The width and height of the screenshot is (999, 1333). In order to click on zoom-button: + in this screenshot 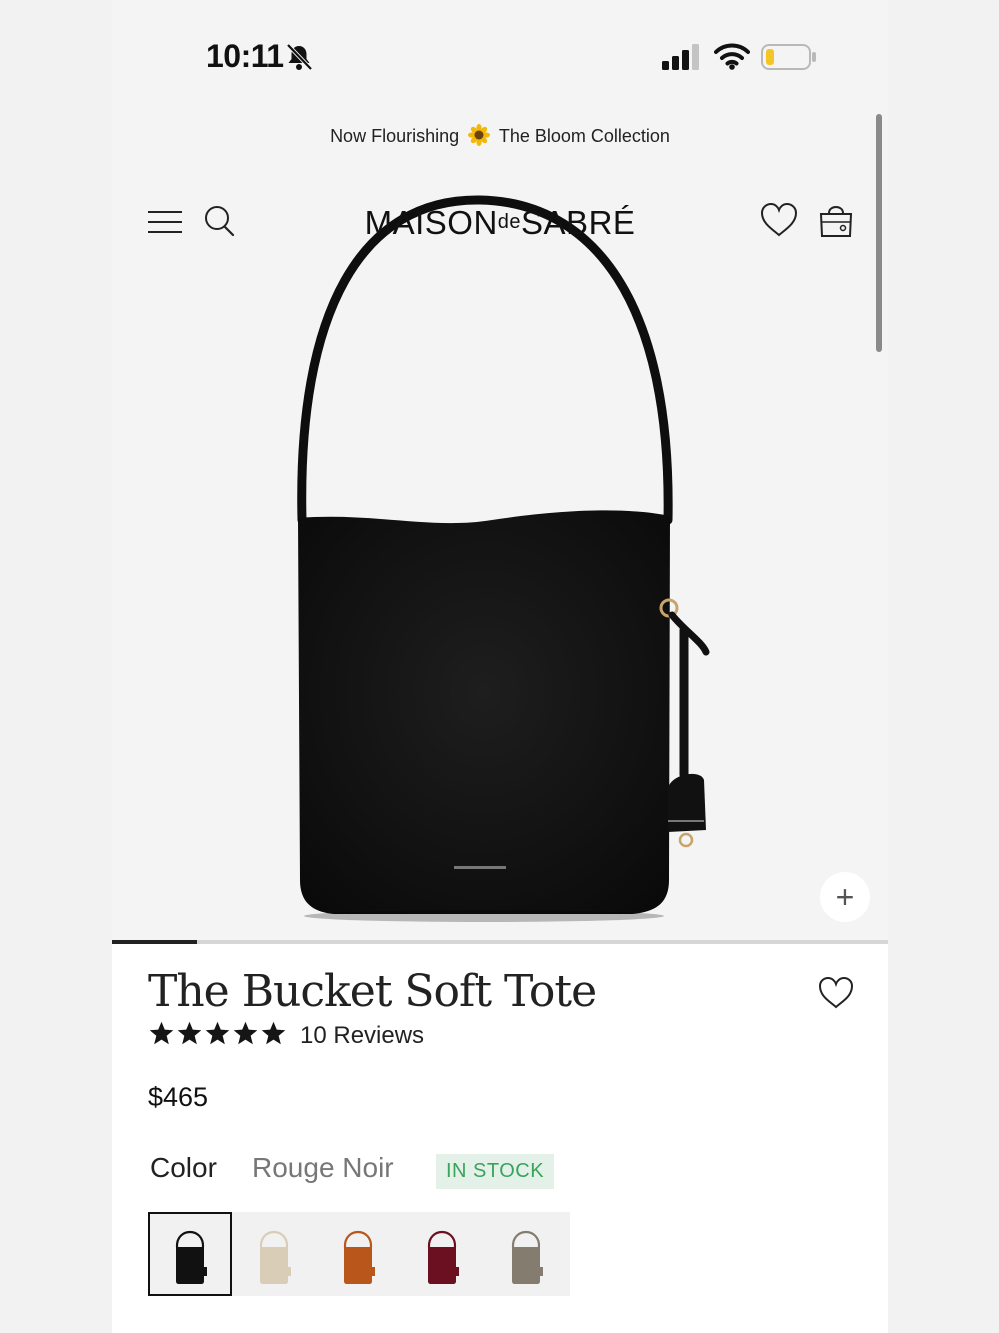, I will do `click(845, 897)`.